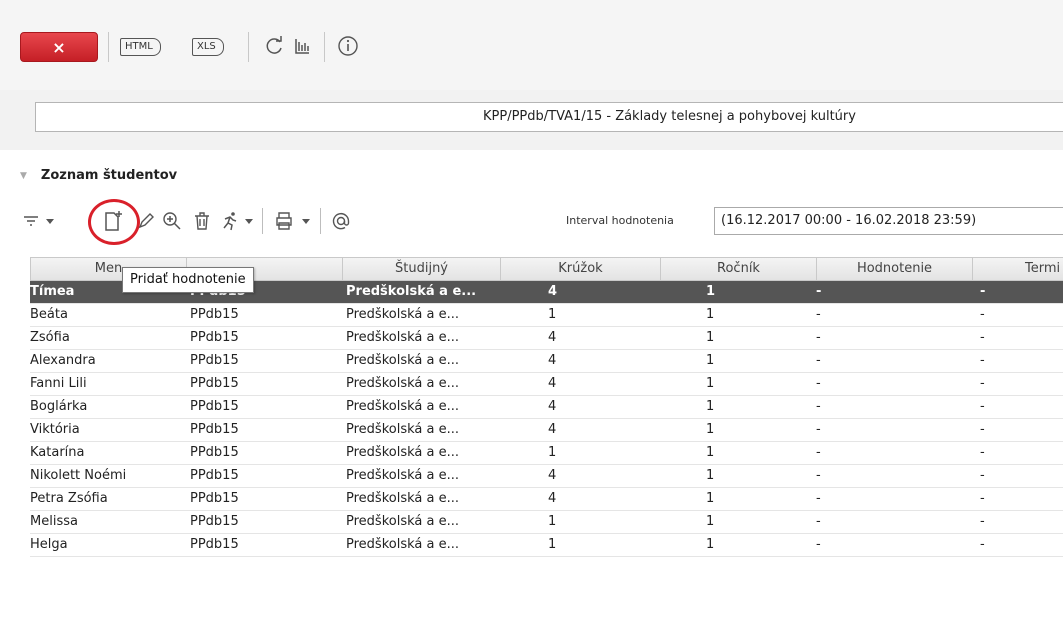 This screenshot has width=1063, height=617. Describe the element at coordinates (249, 221) in the screenshot. I see `runner-dropdown-icon` at that location.